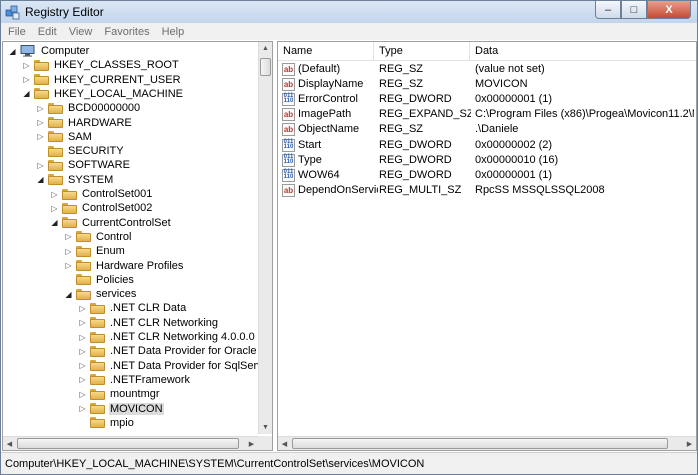 This screenshot has width=698, height=475. Describe the element at coordinates (101, 194) in the screenshot. I see `tree-node: ▷ ControlSet001` at that location.